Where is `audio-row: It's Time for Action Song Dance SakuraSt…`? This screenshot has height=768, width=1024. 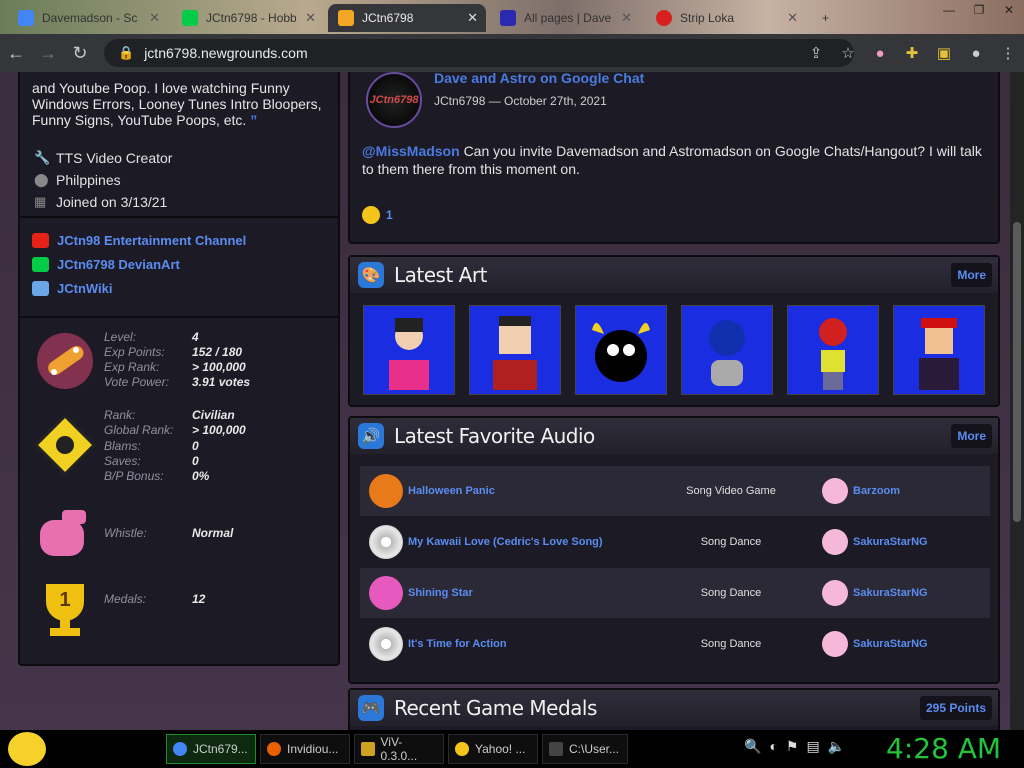
audio-row: It's Time for Action Song Dance SakuraSt… is located at coordinates (675, 644).